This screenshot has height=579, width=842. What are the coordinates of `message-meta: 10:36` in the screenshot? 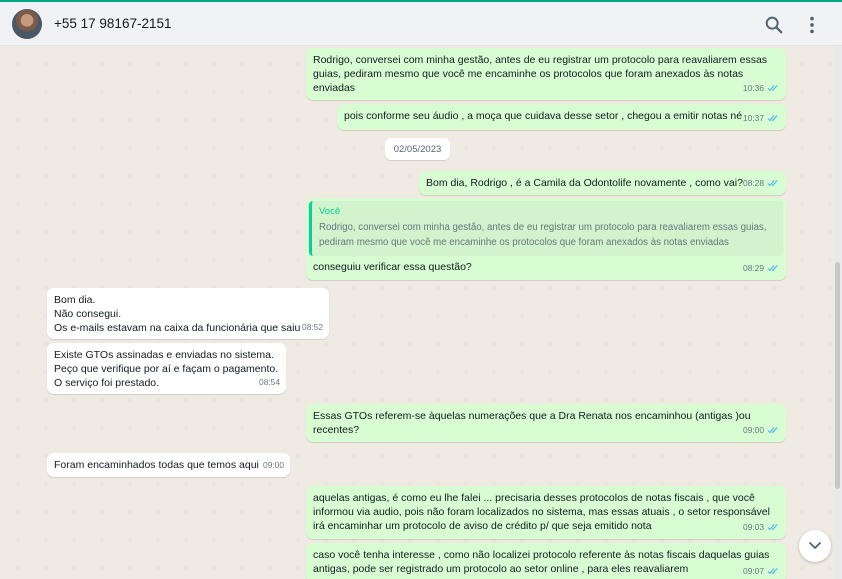 It's located at (761, 88).